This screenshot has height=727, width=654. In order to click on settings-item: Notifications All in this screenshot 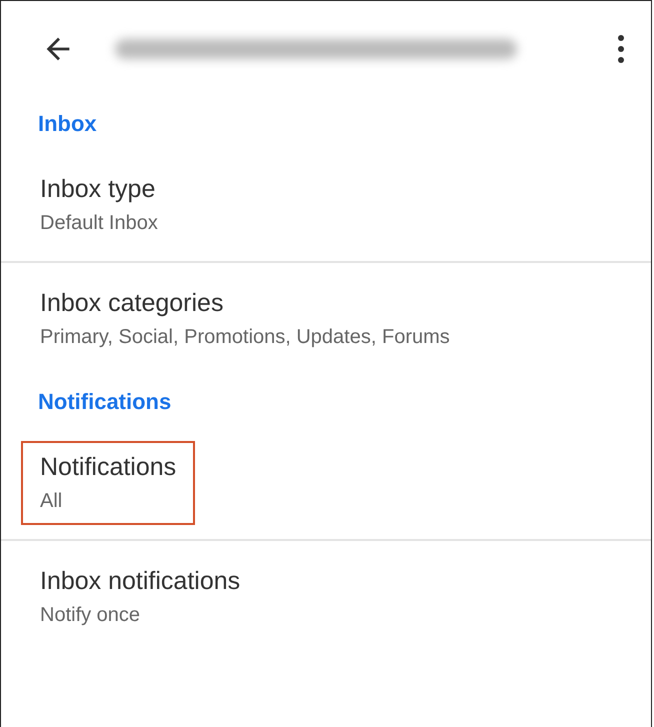, I will do `click(108, 483)`.